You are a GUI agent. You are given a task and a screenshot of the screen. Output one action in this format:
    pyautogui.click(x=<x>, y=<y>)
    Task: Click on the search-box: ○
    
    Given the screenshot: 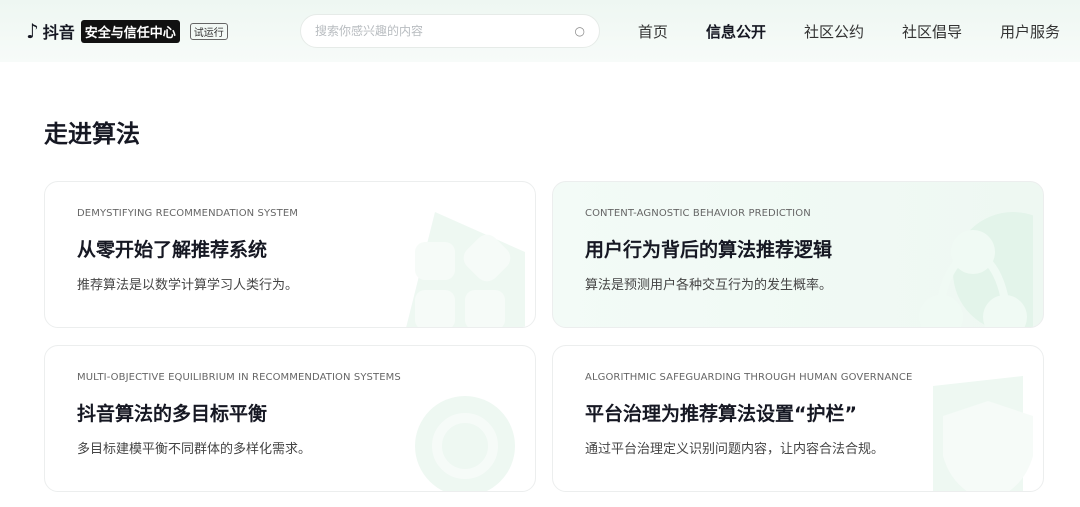 What is the action you would take?
    pyautogui.click(x=450, y=31)
    